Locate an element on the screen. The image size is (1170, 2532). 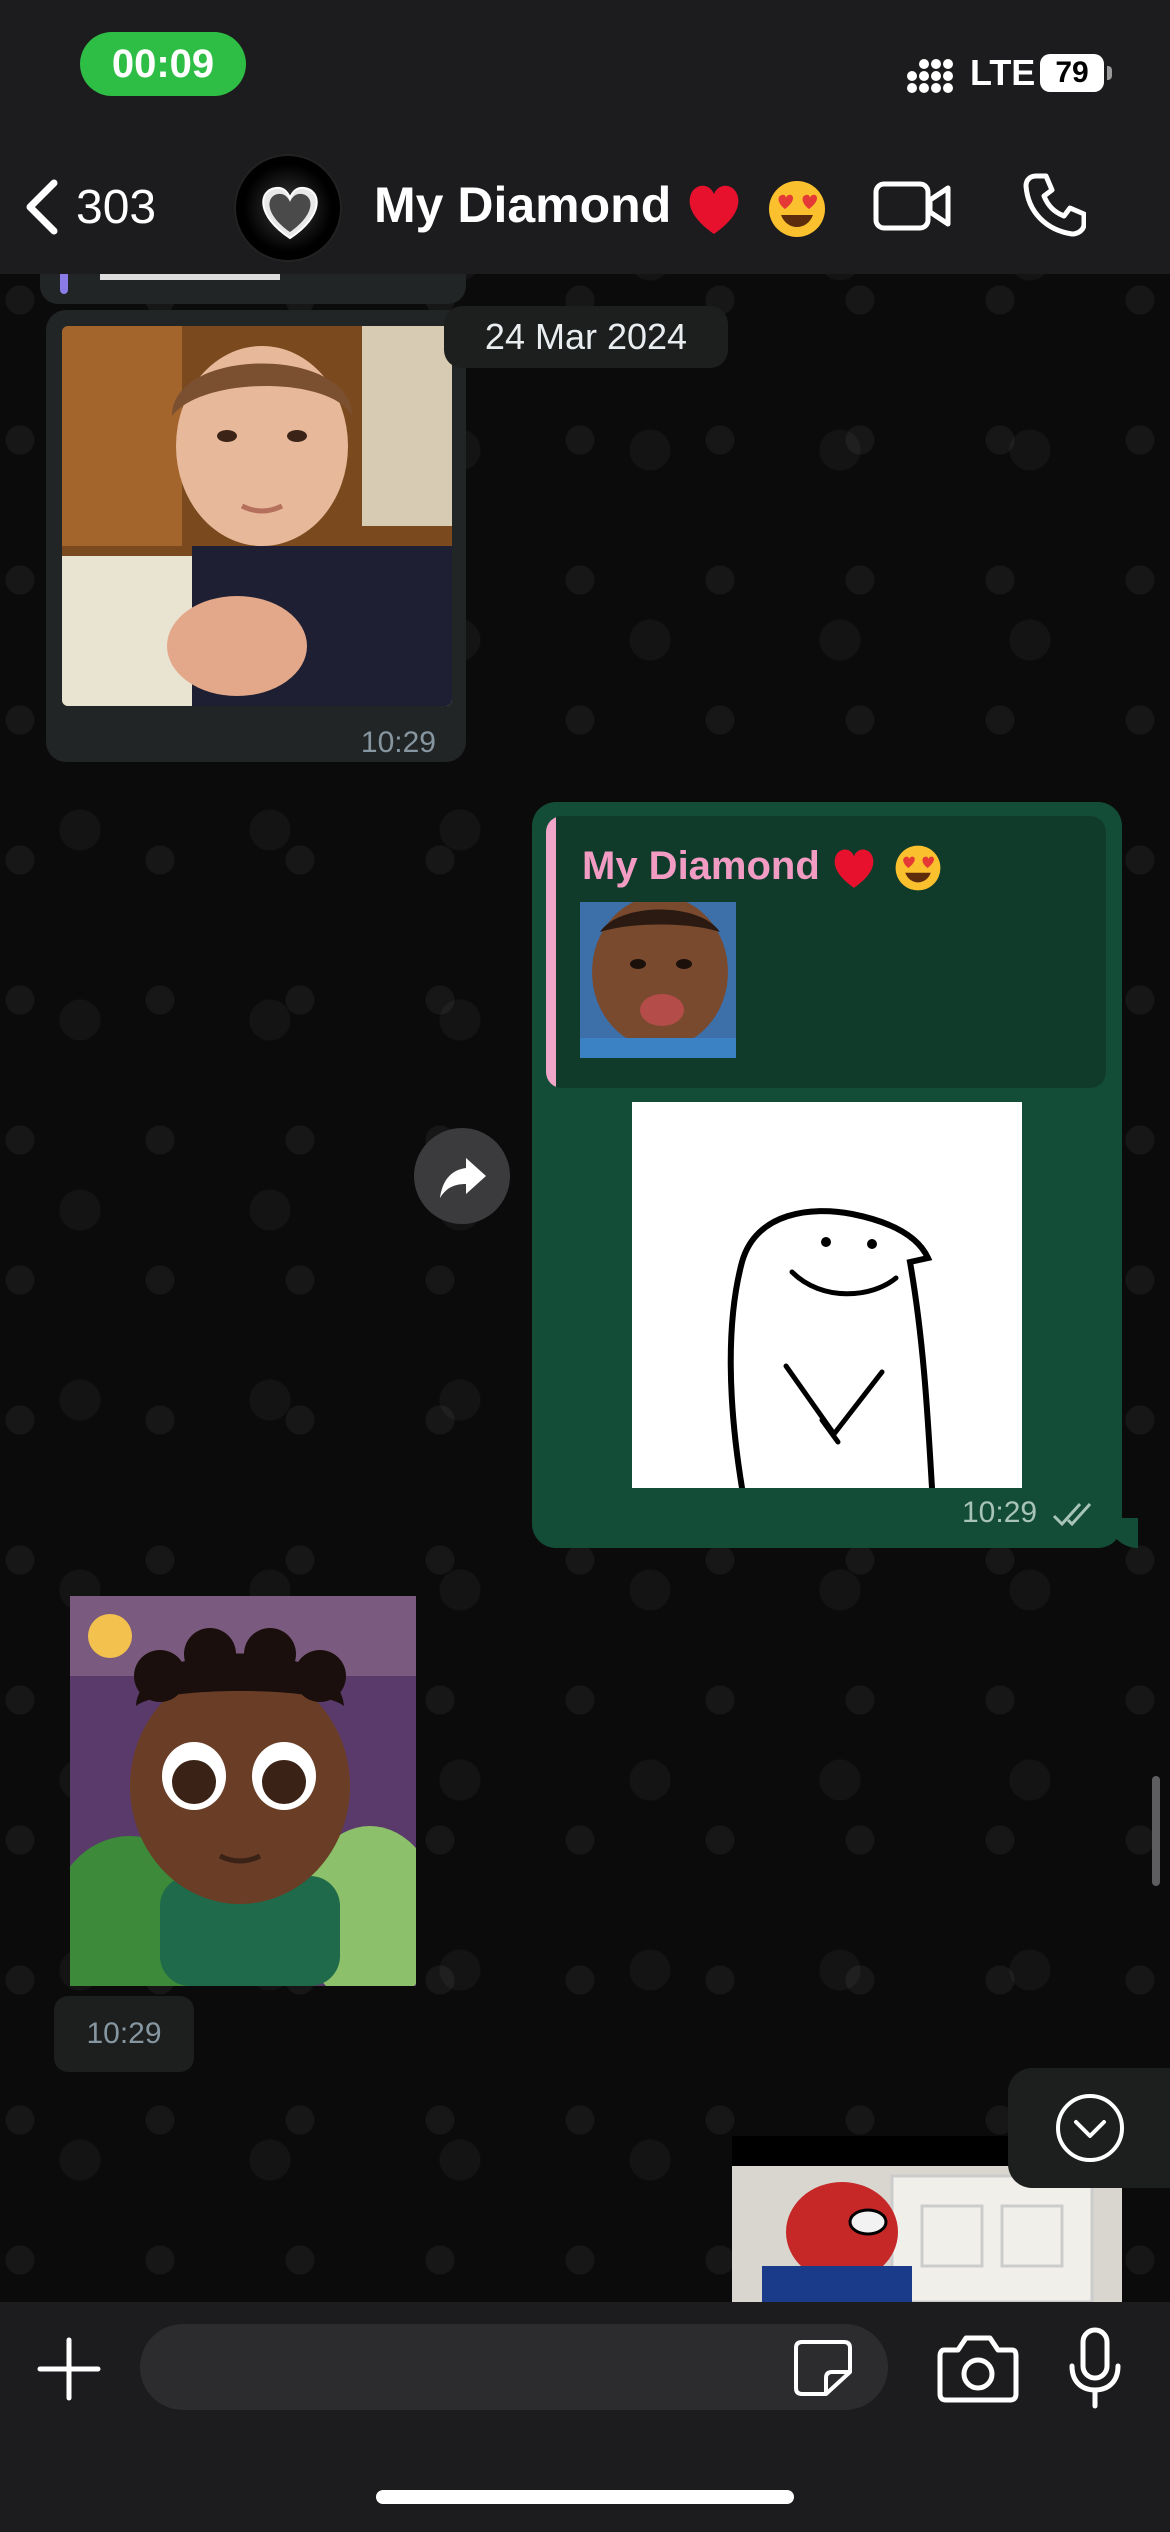
quote-accent is located at coordinates (64, 284).